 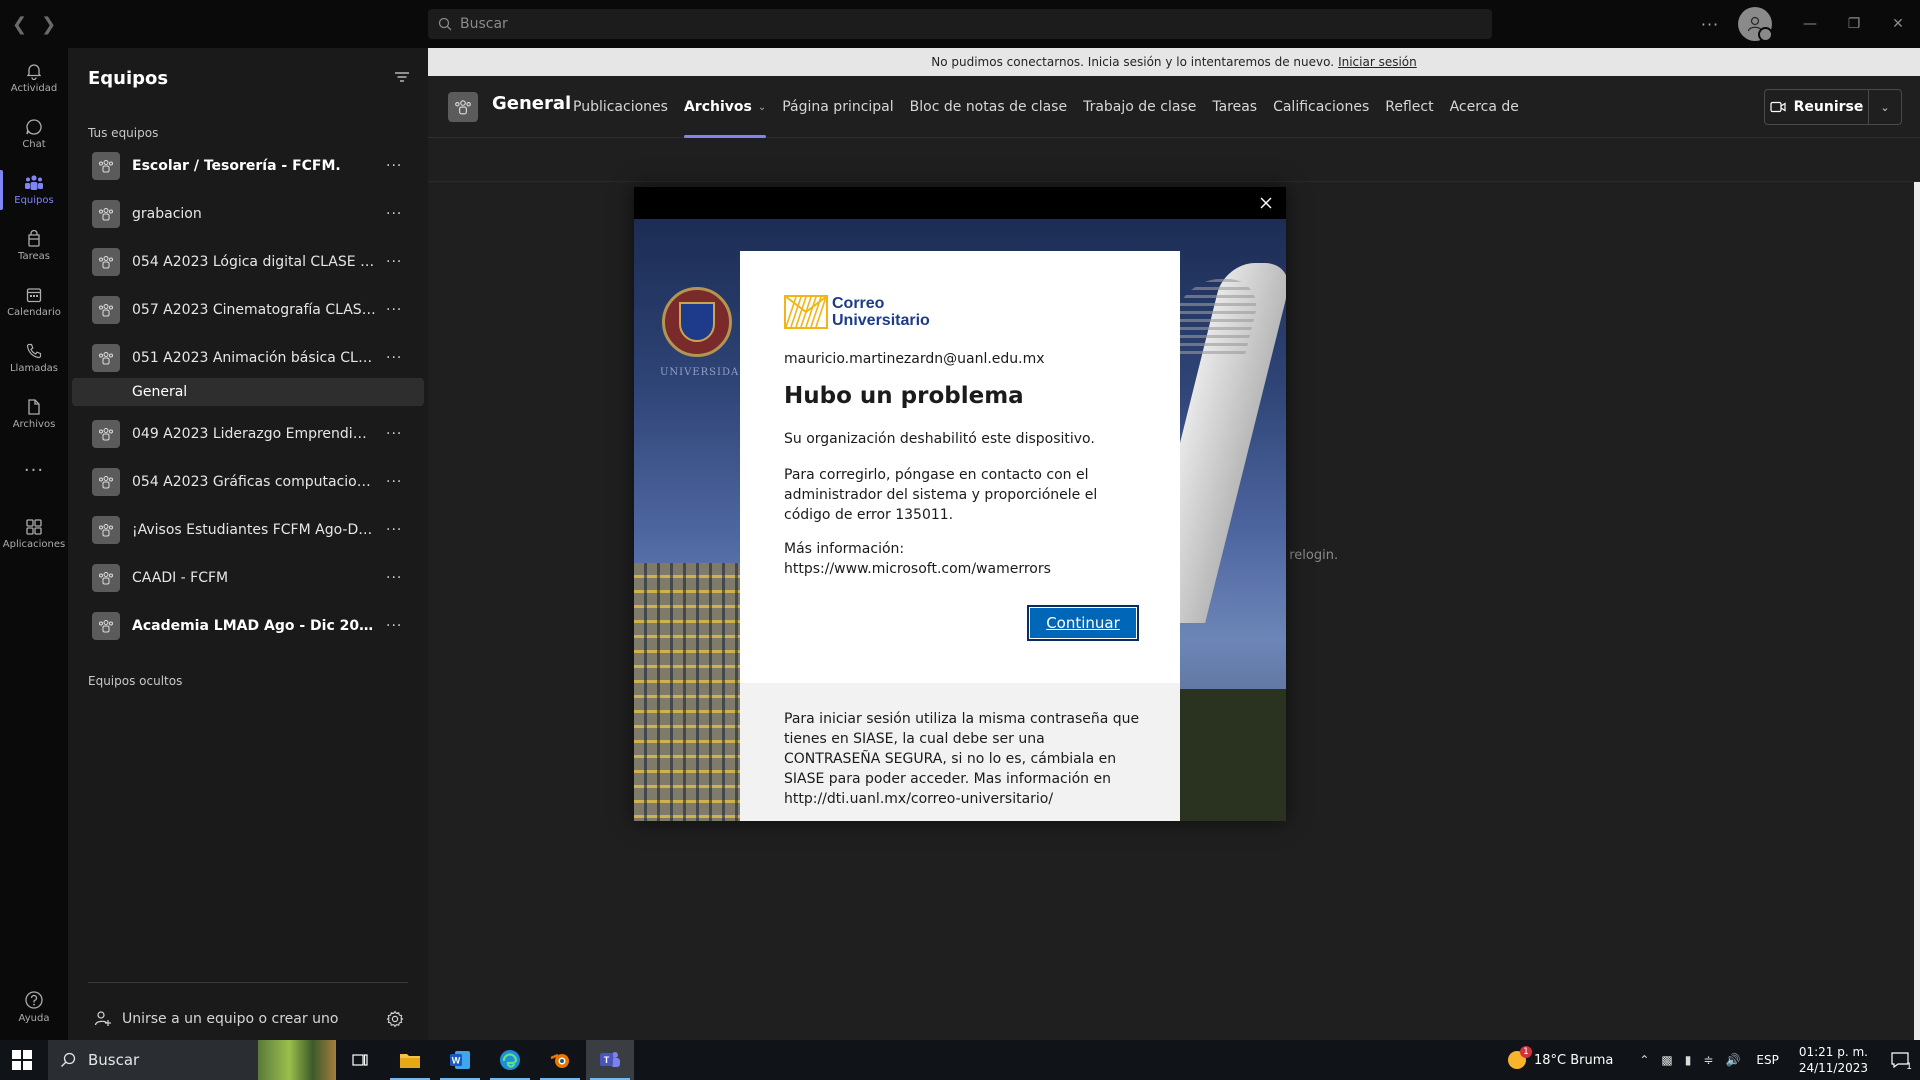 I want to click on more-options-button: ···, so click(x=1710, y=24).